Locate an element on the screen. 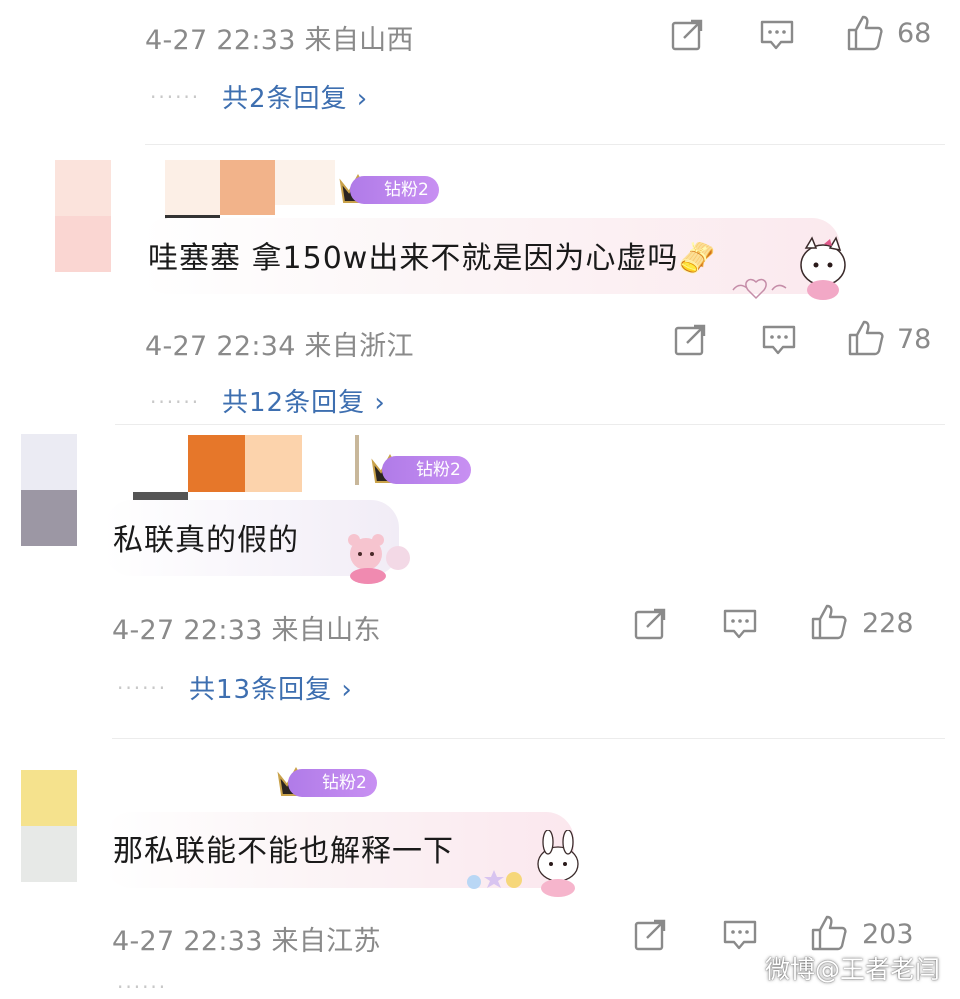 The width and height of the screenshot is (960, 999). comment-meta: 4-27 22:33 来自山东 is located at coordinates (246, 630).